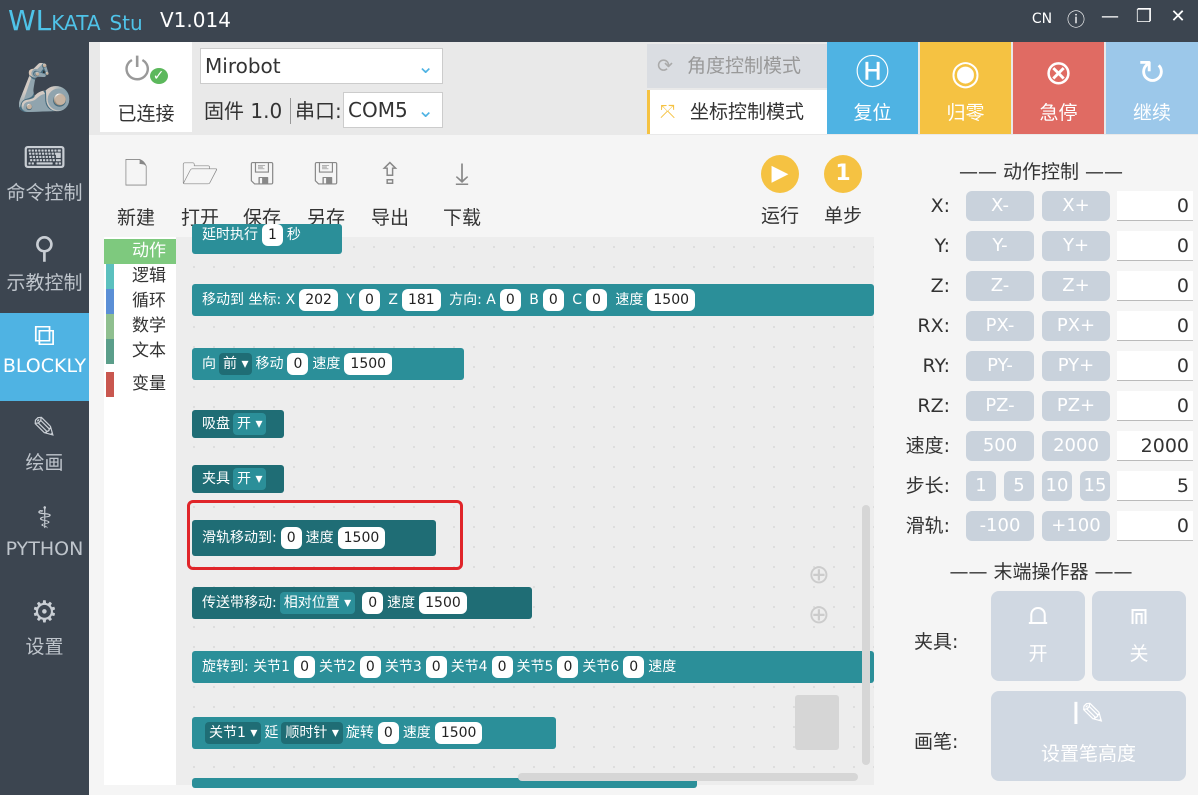 The width and height of the screenshot is (1198, 795). I want to click on z-value: 0, so click(1155, 286).